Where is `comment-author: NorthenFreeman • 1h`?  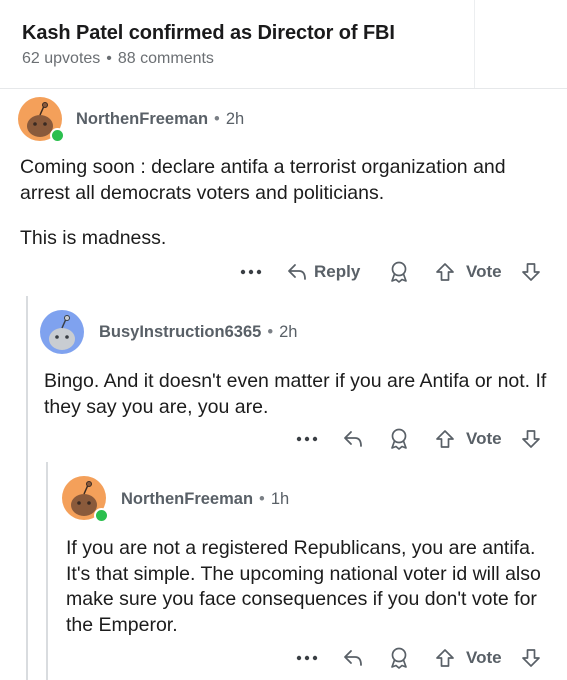 comment-author: NorthenFreeman • 1h is located at coordinates (205, 499).